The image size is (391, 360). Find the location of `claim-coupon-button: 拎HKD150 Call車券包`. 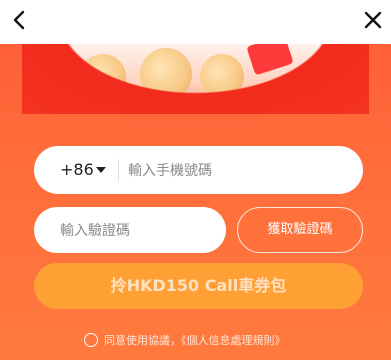

claim-coupon-button: 拎HKD150 Call車券包 is located at coordinates (198, 286).